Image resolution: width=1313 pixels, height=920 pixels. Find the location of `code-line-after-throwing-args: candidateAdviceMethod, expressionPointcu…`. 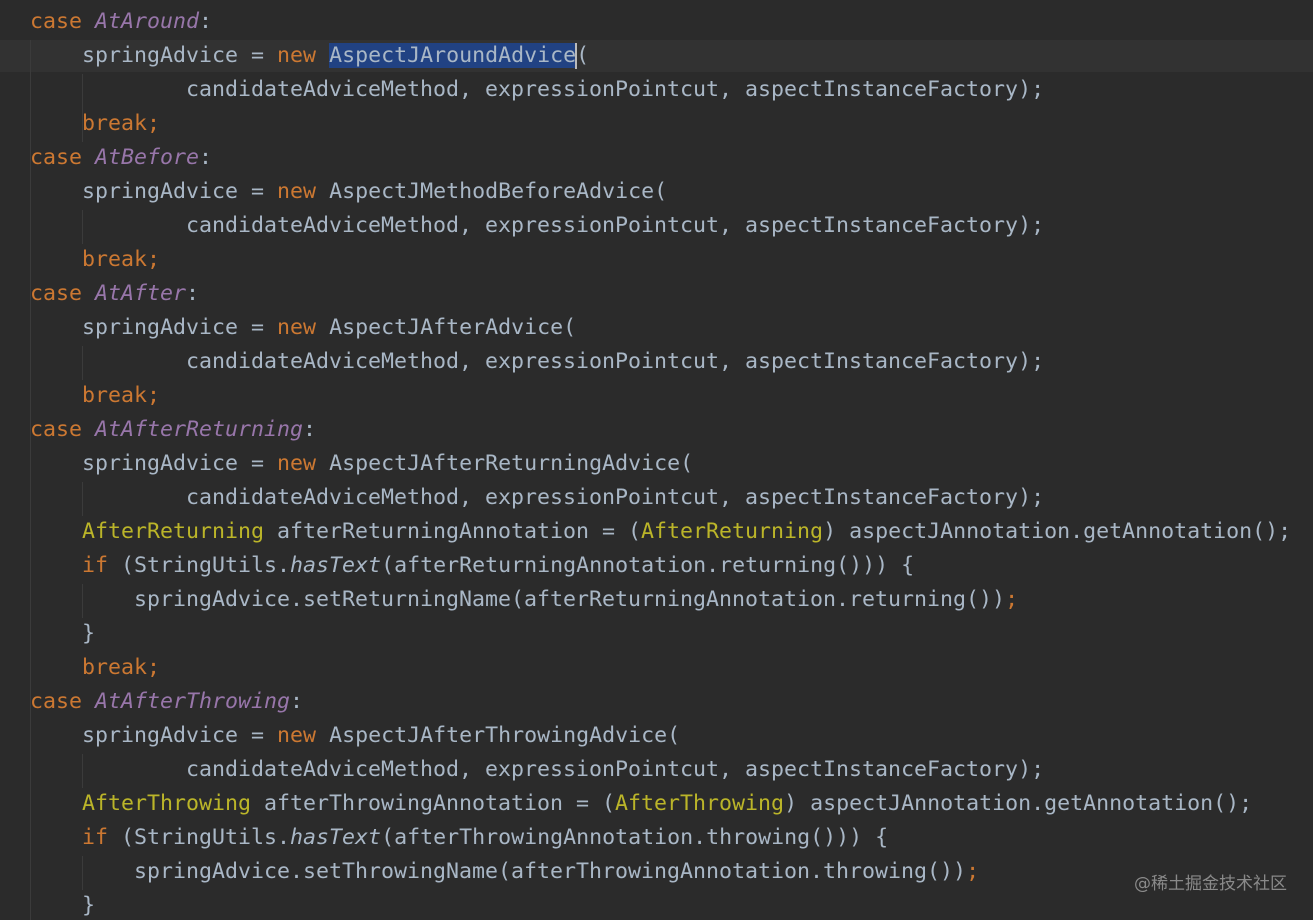

code-line-after-throwing-args: candidateAdviceMethod, expressionPointcu… is located at coordinates (537, 770).